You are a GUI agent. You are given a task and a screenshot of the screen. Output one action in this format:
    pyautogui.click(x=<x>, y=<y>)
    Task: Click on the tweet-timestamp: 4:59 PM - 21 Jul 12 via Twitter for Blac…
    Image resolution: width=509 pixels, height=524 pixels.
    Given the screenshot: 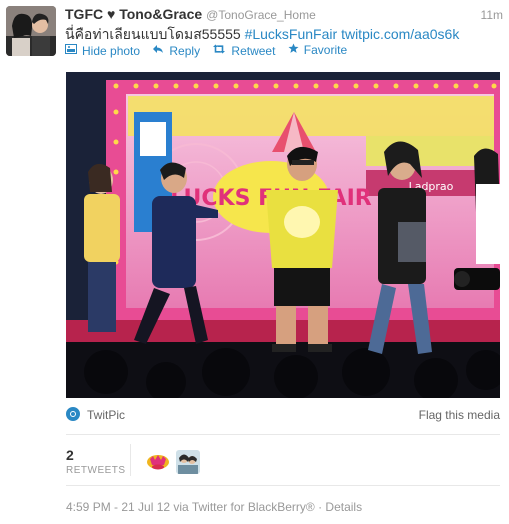 What is the action you would take?
    pyautogui.click(x=190, y=507)
    